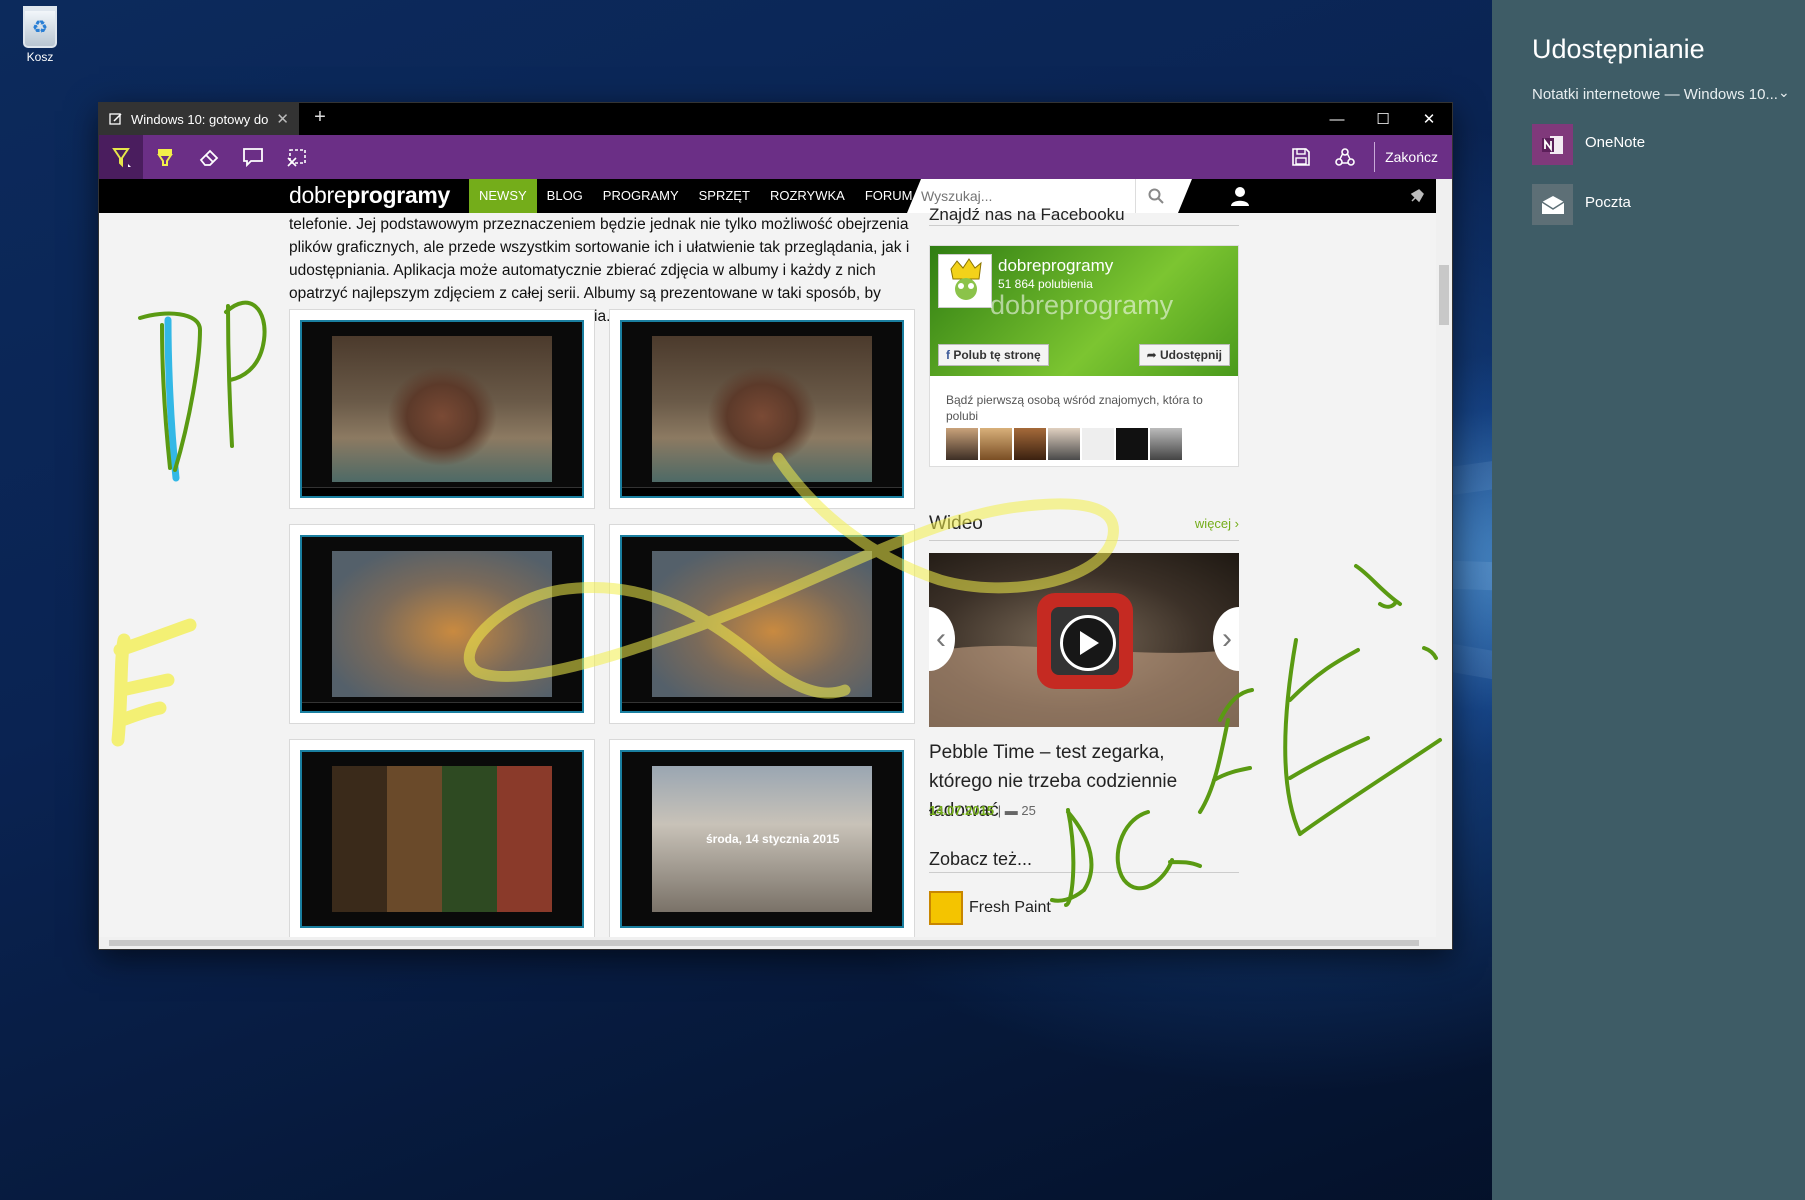 The image size is (1805, 1200). Describe the element at coordinates (1662, 206) in the screenshot. I see `share-target-mail: Poczta` at that location.